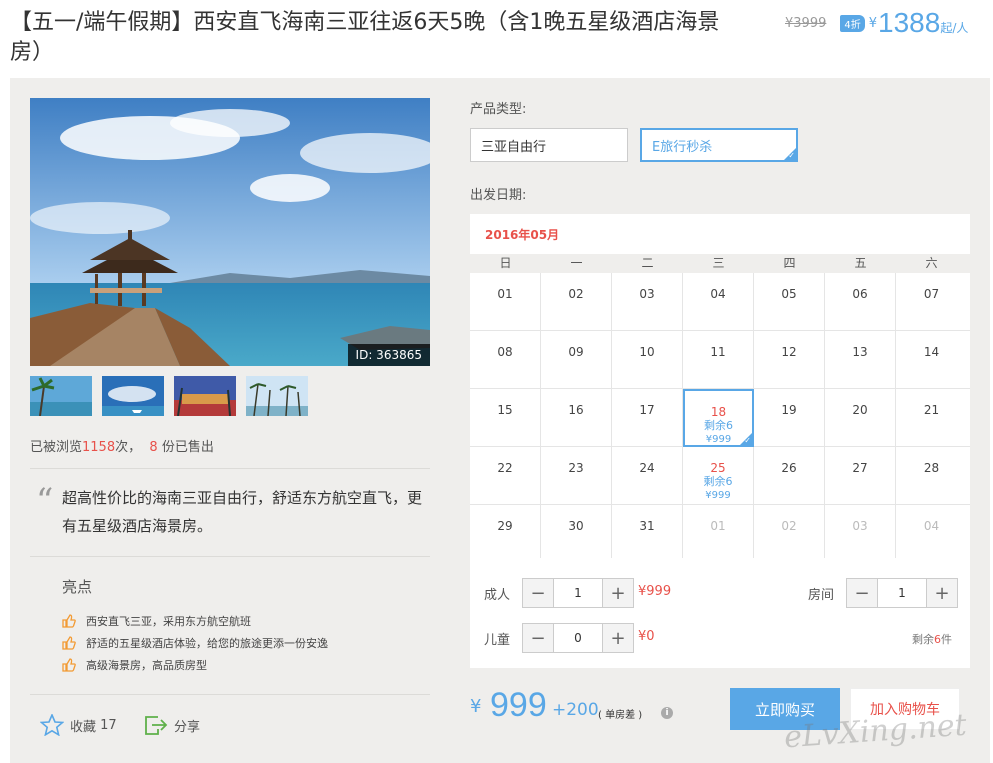 This screenshot has width=993, height=763. What do you see at coordinates (923, 639) in the screenshot?
I see `stock-prefix: 剩余` at bounding box center [923, 639].